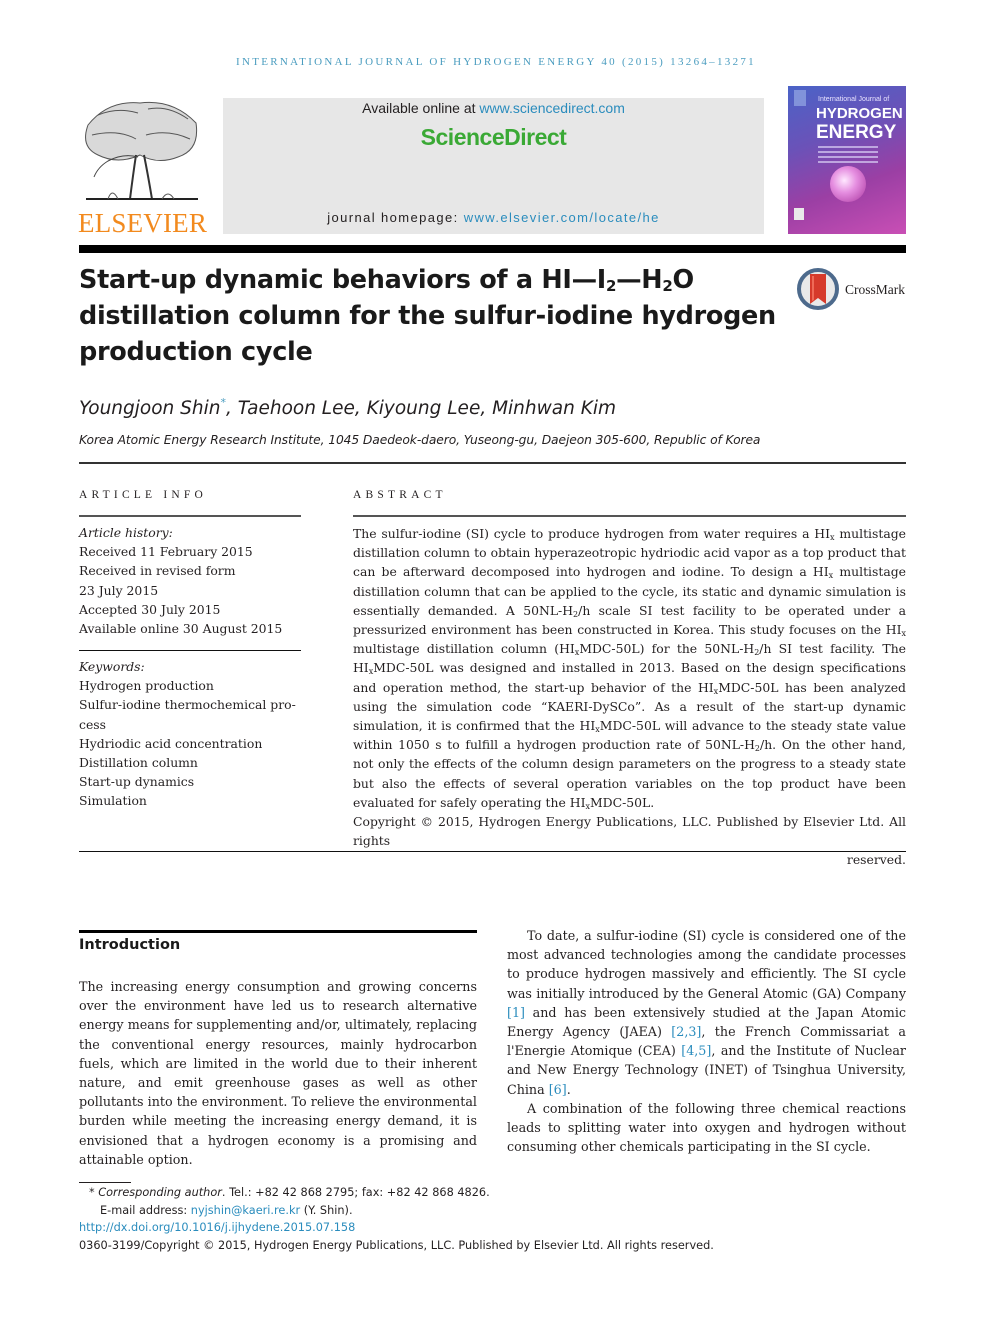 The image size is (992, 1323). Describe the element at coordinates (160, 1192) in the screenshot. I see `corresponding-label: Corresponding author` at that location.